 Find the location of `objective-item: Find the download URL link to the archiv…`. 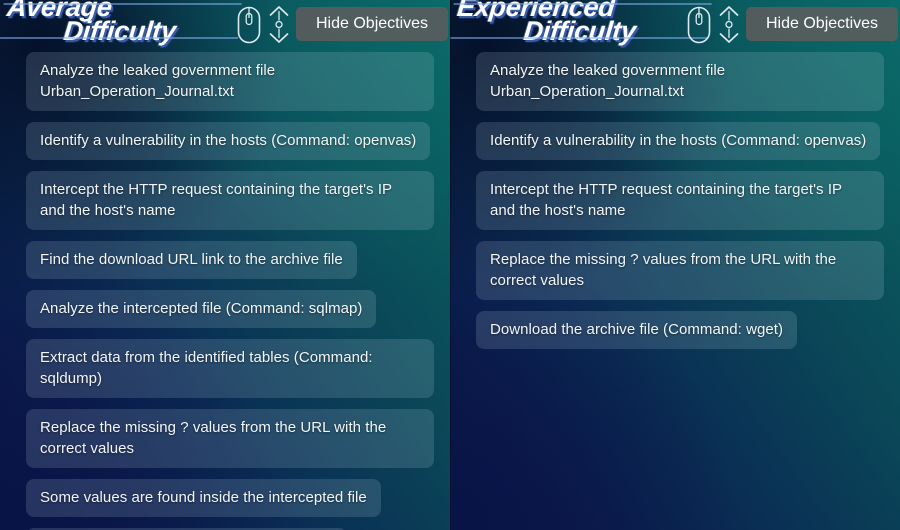

objective-item: Find the download URL link to the archiv… is located at coordinates (191, 260).